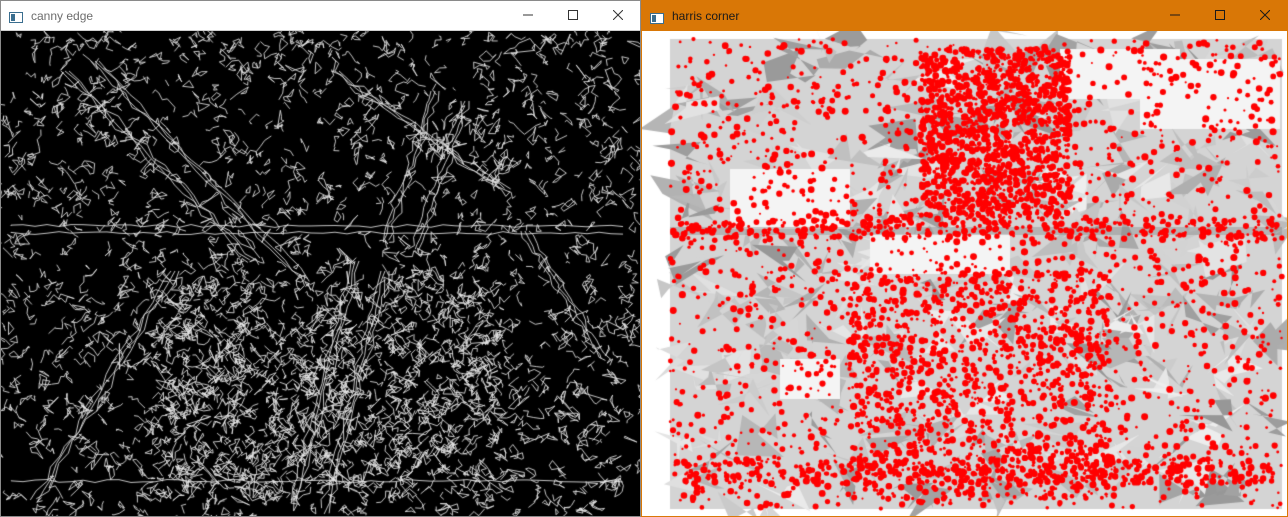  What do you see at coordinates (62, 15) in the screenshot?
I see `window-title: canny edge` at bounding box center [62, 15].